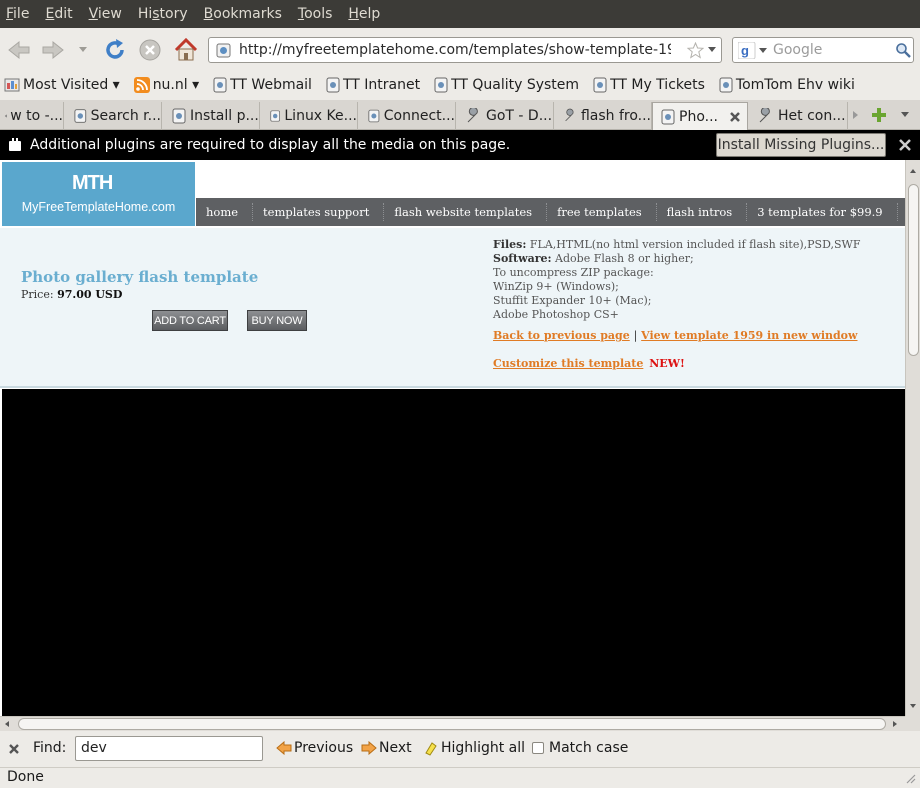 The width and height of the screenshot is (920, 788). What do you see at coordinates (753, 50) in the screenshot?
I see `google-engine-icon: g` at bounding box center [753, 50].